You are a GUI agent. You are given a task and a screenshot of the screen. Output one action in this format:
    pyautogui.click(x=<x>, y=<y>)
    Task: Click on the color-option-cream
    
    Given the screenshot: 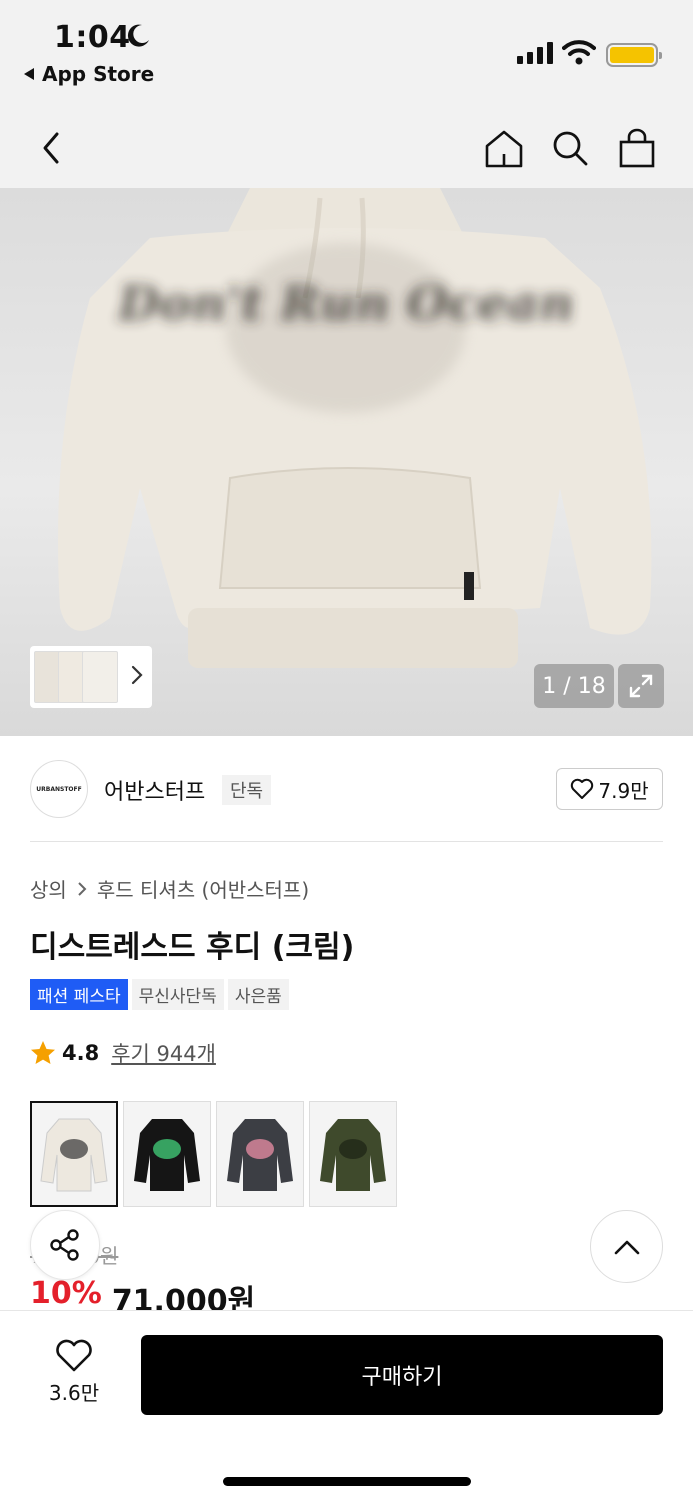 What is the action you would take?
    pyautogui.click(x=74, y=1154)
    